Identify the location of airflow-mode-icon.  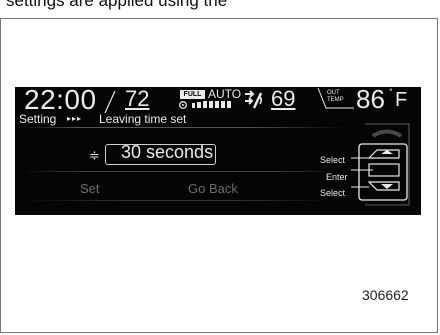
(254, 99).